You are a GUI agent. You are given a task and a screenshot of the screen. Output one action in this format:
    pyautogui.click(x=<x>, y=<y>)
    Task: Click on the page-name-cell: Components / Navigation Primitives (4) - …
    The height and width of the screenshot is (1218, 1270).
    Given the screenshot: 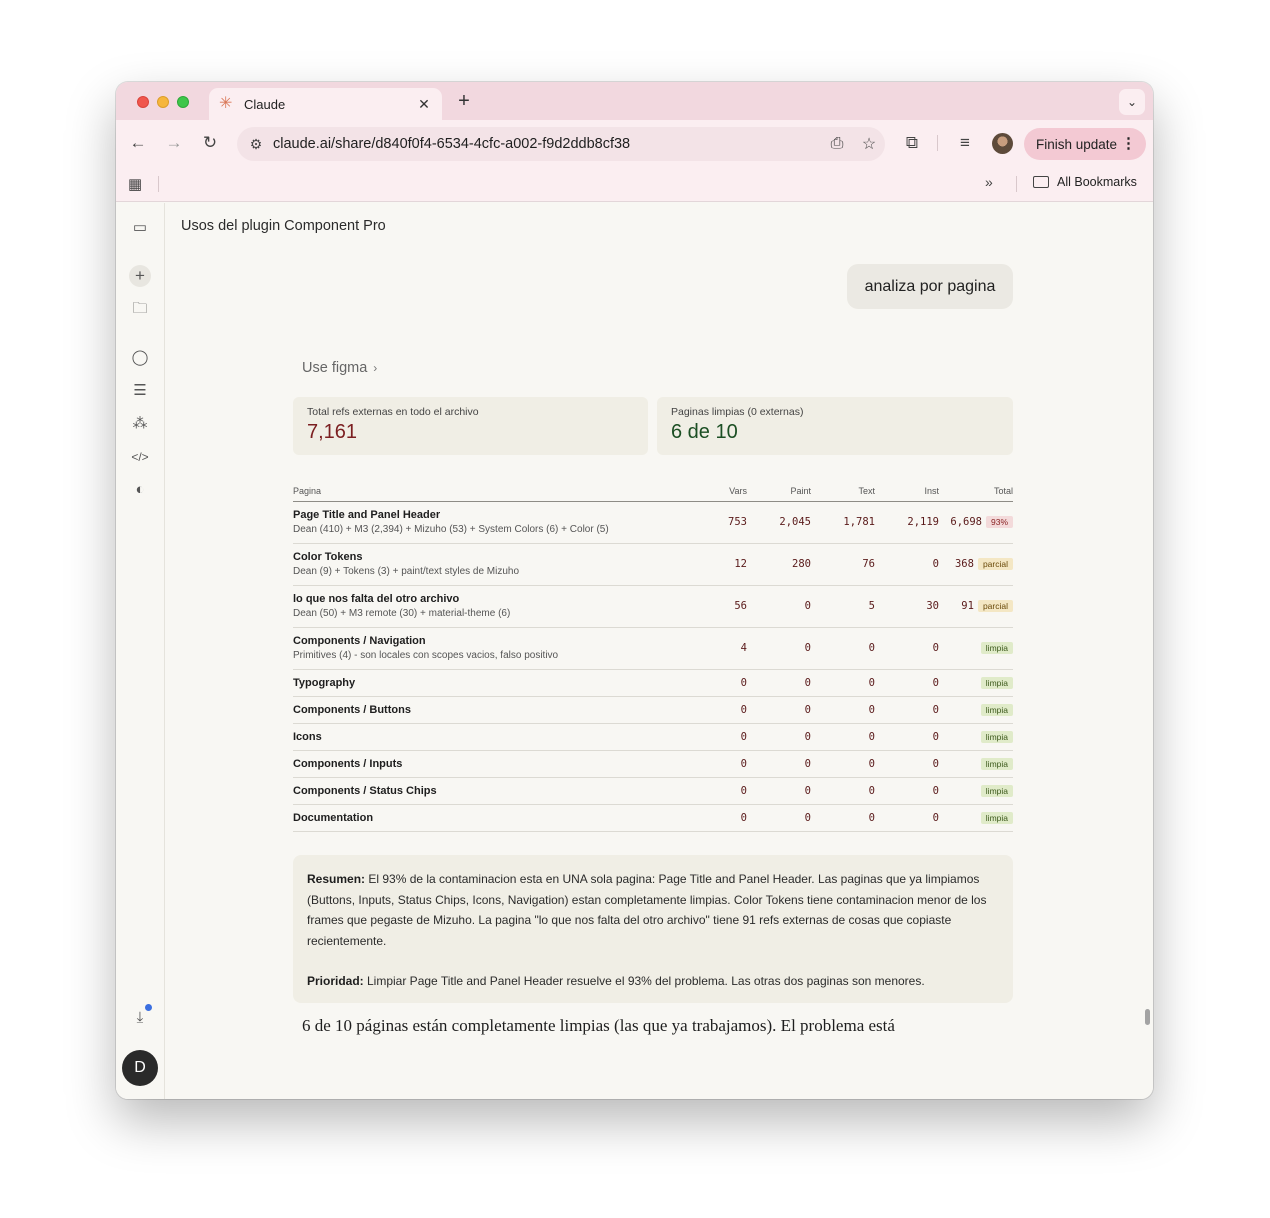 What is the action you would take?
    pyautogui.click(x=490, y=648)
    